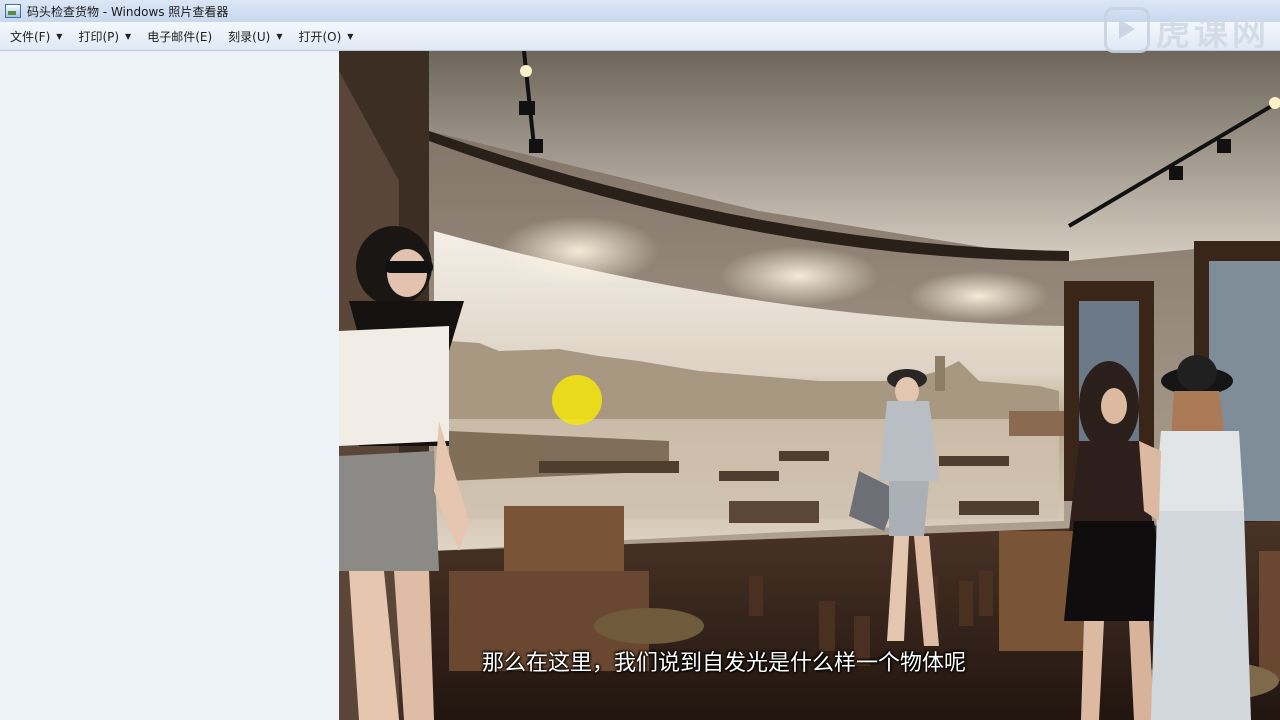  Describe the element at coordinates (577, 400) in the screenshot. I see `cursor-highlight` at that location.